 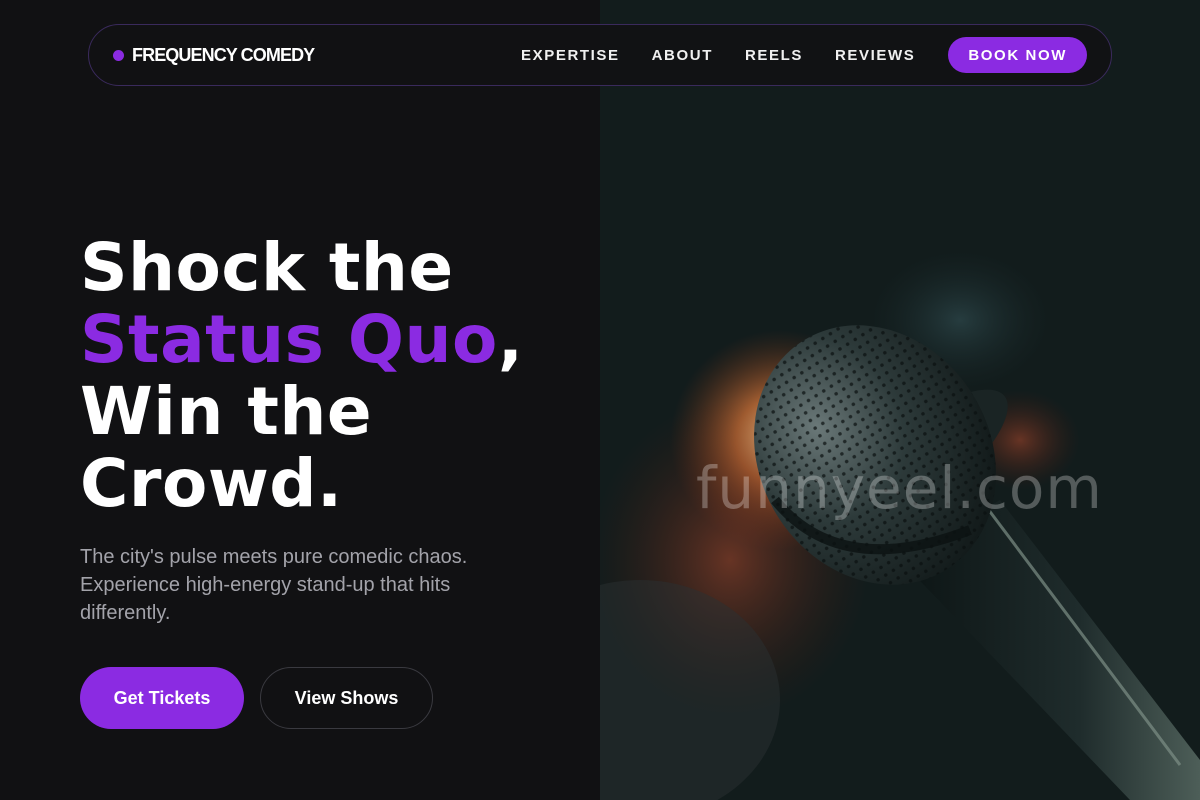 I want to click on nav-link-about: ABOUT, so click(x=682, y=55).